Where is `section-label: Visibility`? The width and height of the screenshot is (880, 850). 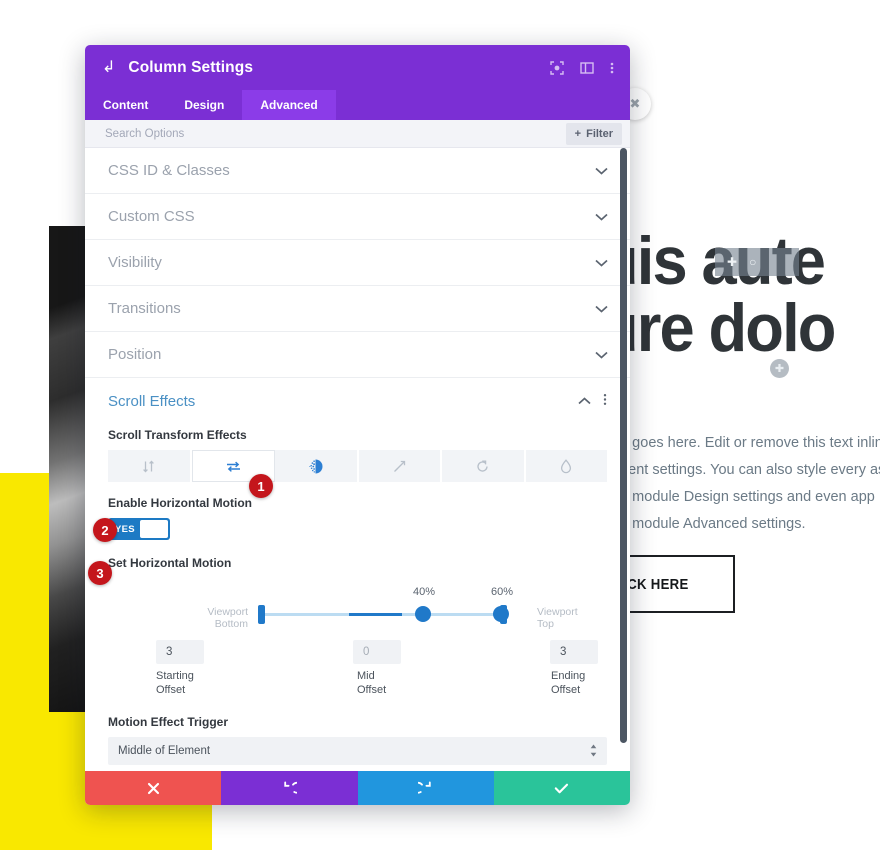 section-label: Visibility is located at coordinates (135, 262).